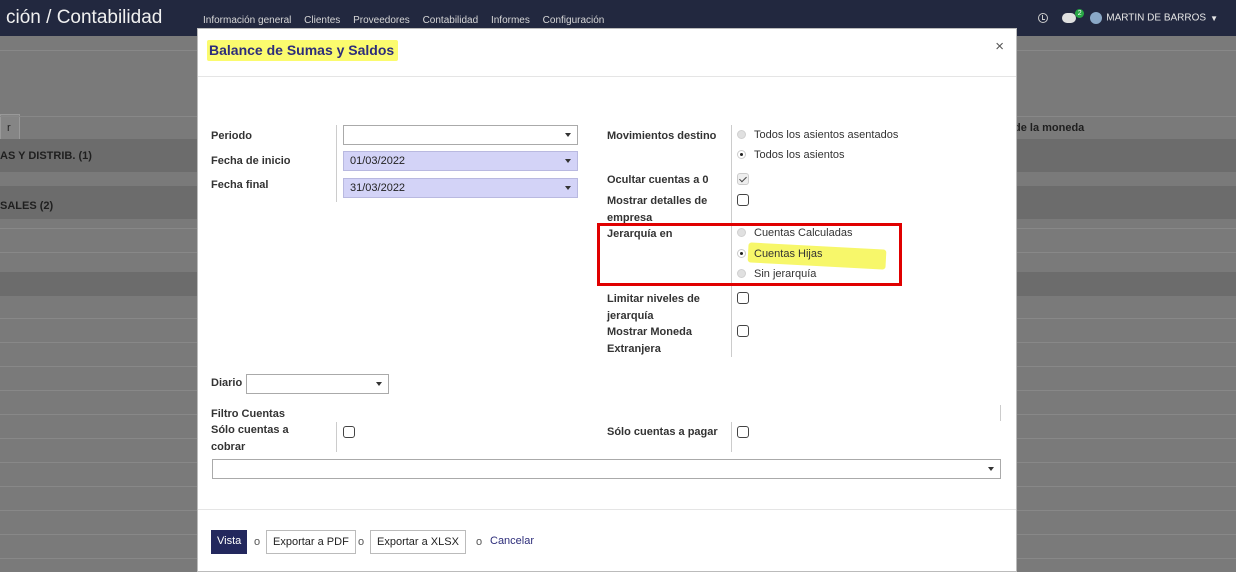 The image size is (1236, 572). Describe the element at coordinates (1214, 18) in the screenshot. I see `caret-down-icon: ▼` at that location.